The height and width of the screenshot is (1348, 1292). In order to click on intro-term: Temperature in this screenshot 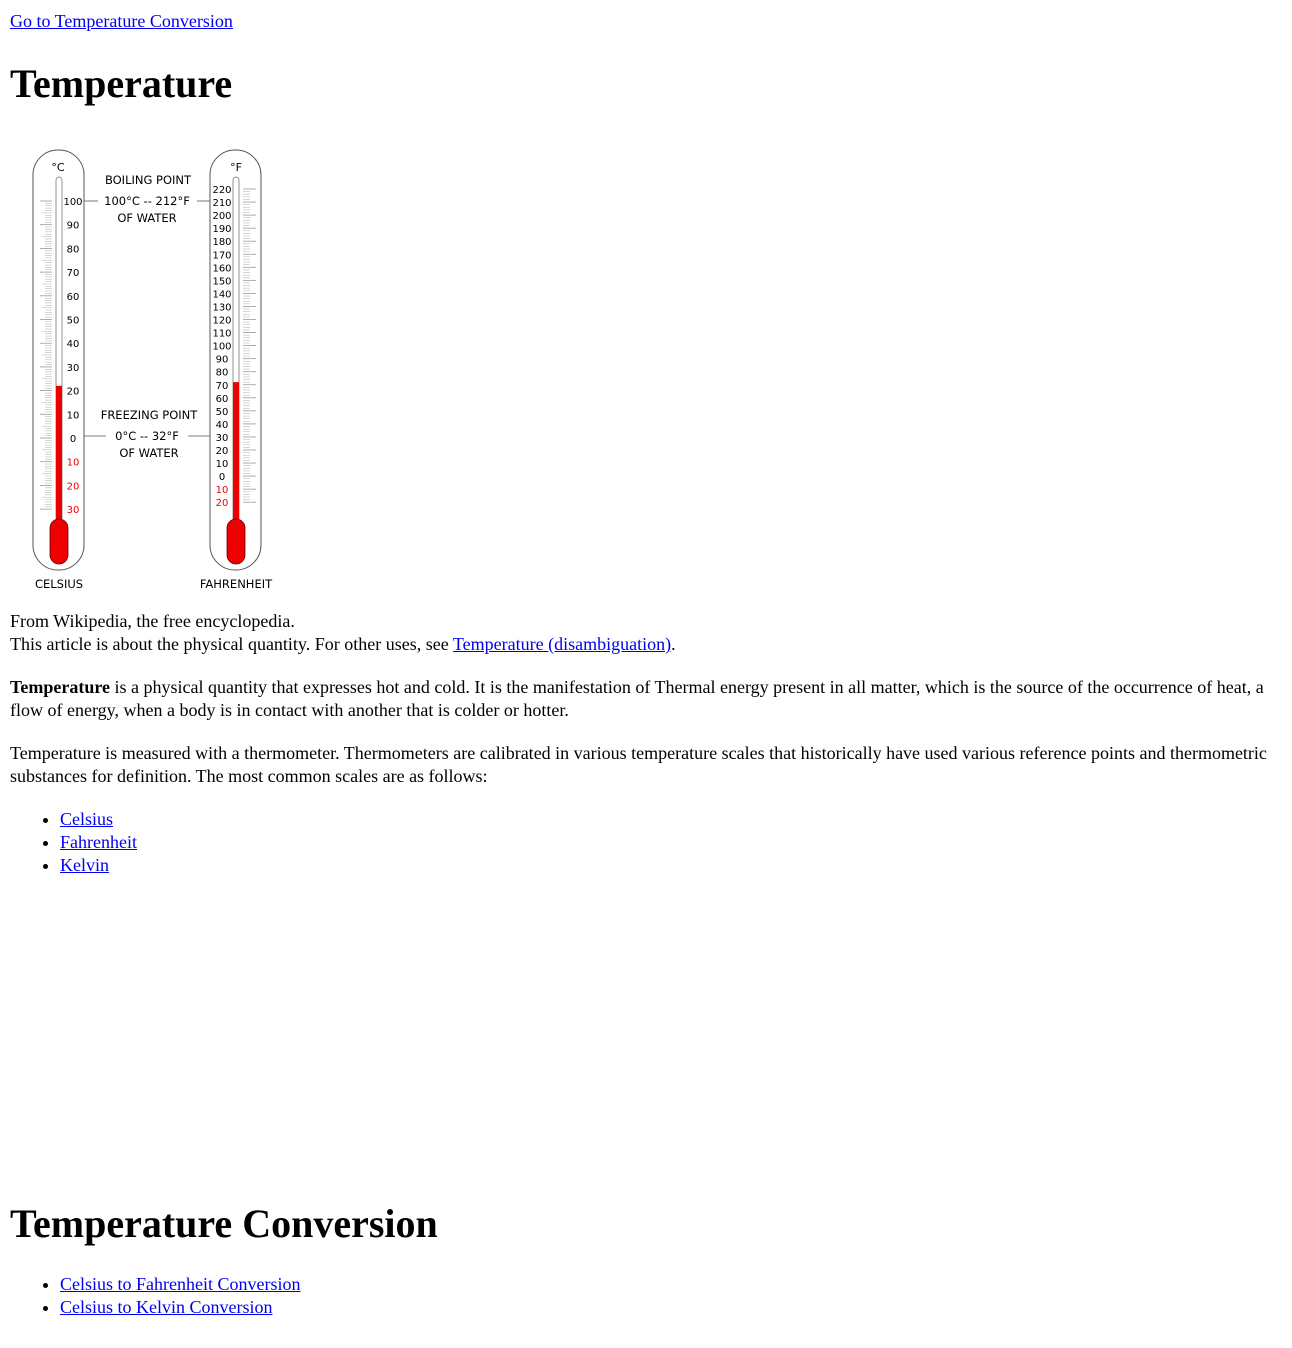, I will do `click(60, 687)`.